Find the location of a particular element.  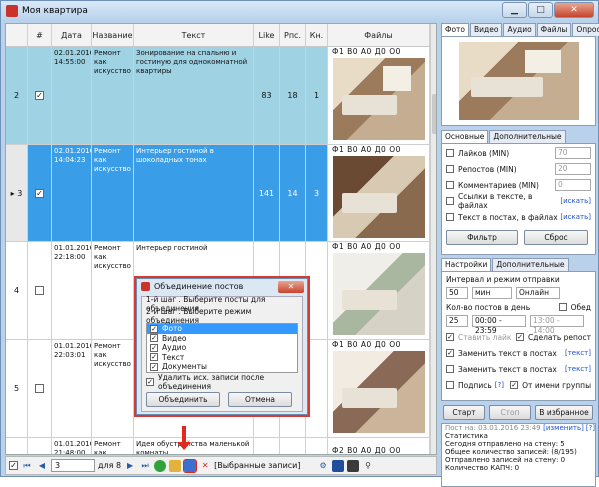

search-links-link: [искать] is located at coordinates (575, 201).